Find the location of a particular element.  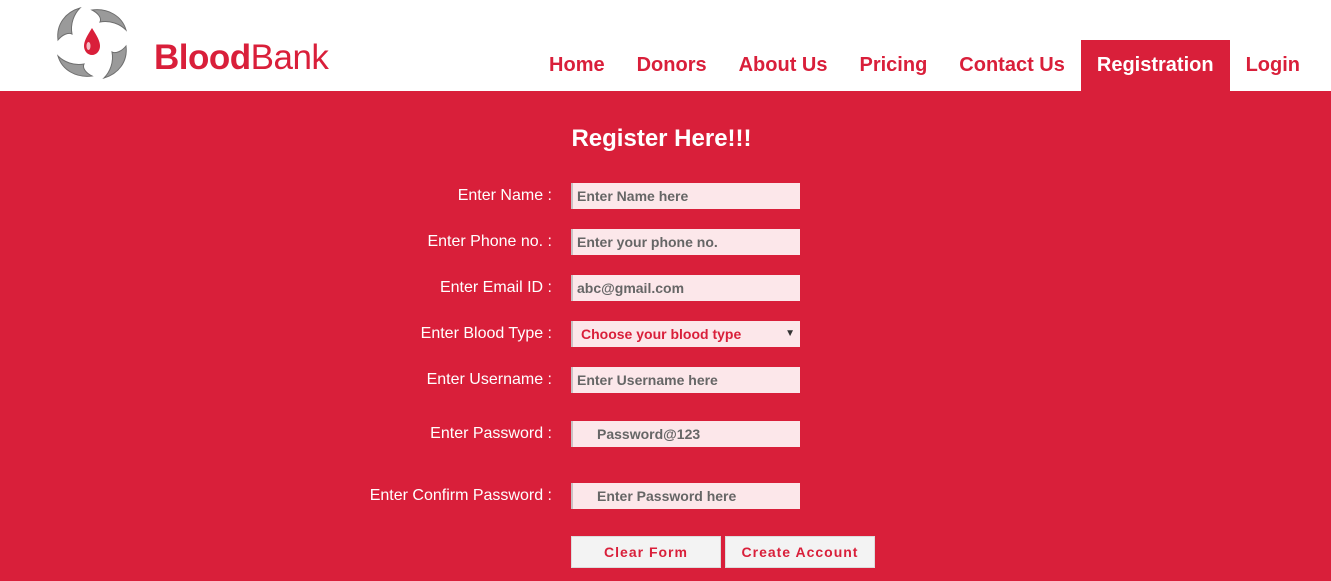

password-row: Enter Password : is located at coordinates (665, 434).